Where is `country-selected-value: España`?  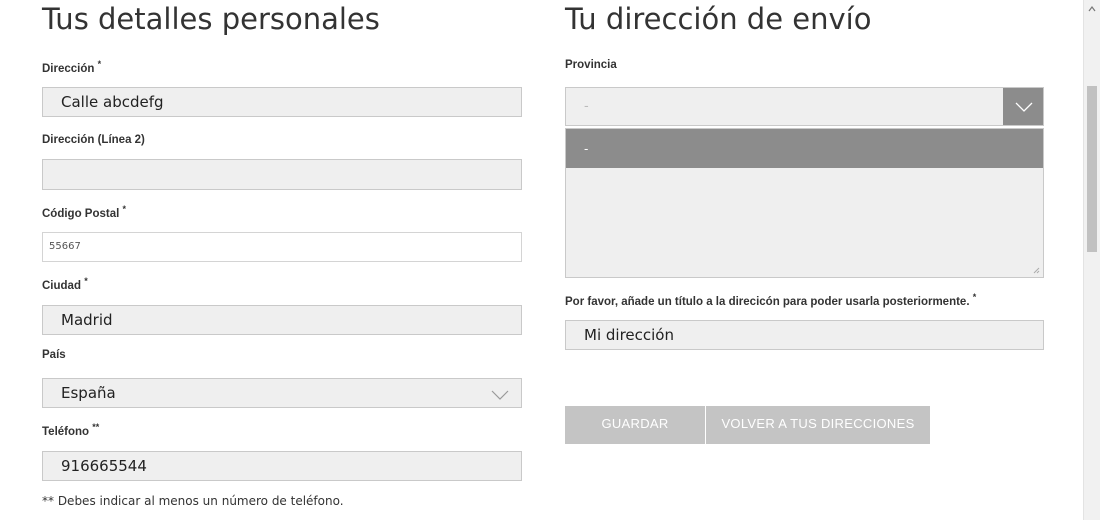 country-selected-value: España is located at coordinates (88, 393).